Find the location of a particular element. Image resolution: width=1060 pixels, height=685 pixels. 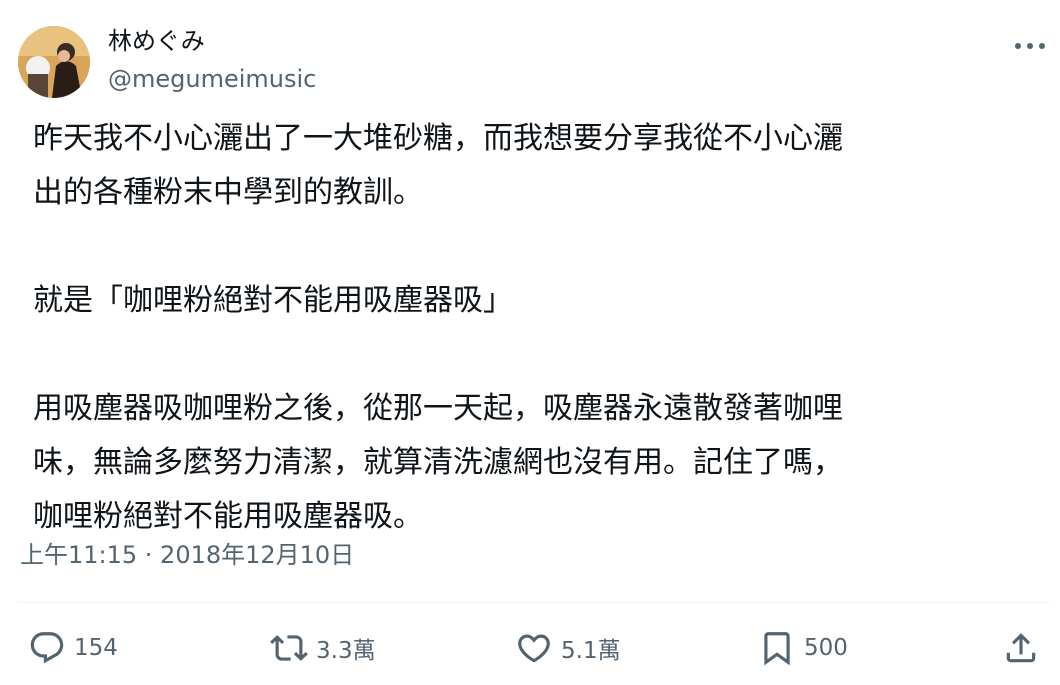

tweet-header: 林めぐみ @megumeimusic is located at coordinates (533, 62).